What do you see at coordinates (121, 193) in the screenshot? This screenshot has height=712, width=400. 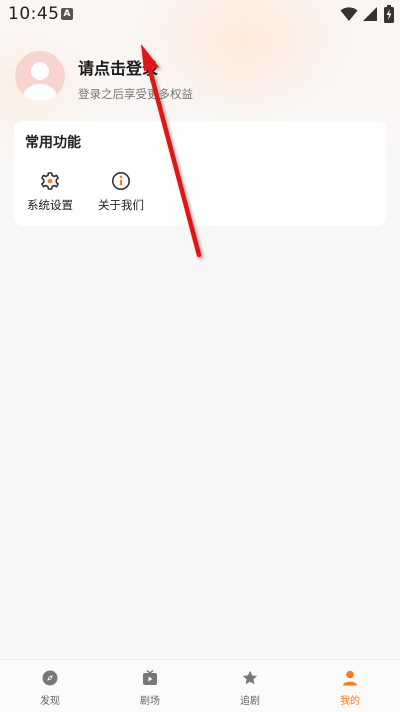 I see `about-us-button: 关于我们` at bounding box center [121, 193].